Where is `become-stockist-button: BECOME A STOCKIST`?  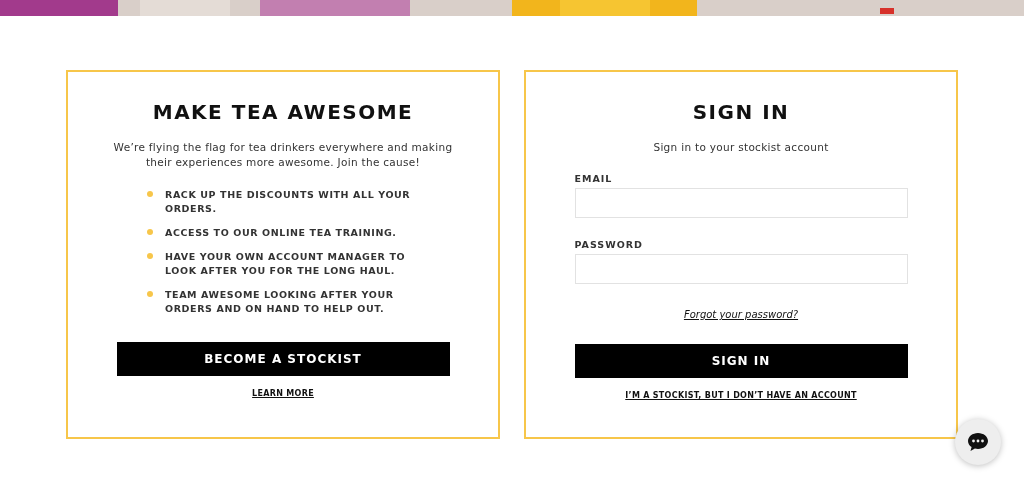 become-stockist-button: BECOME A STOCKIST is located at coordinates (283, 359).